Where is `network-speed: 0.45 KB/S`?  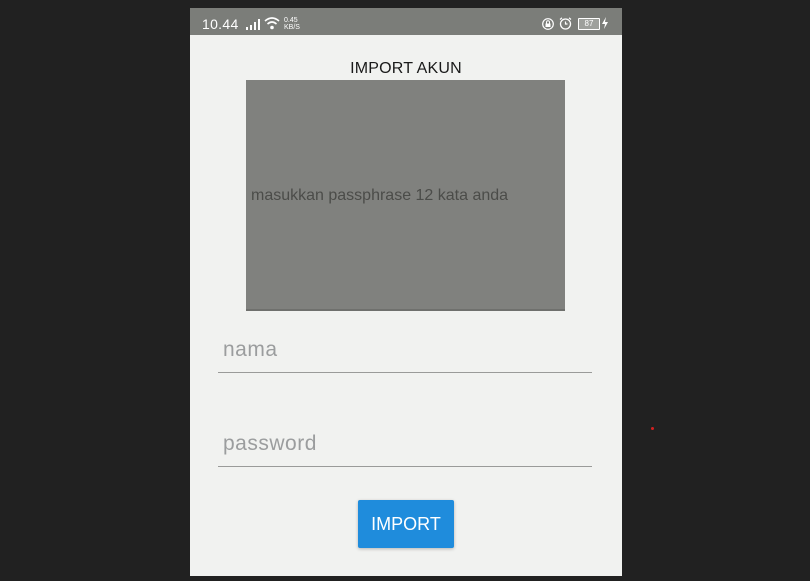 network-speed: 0.45 KB/S is located at coordinates (292, 24).